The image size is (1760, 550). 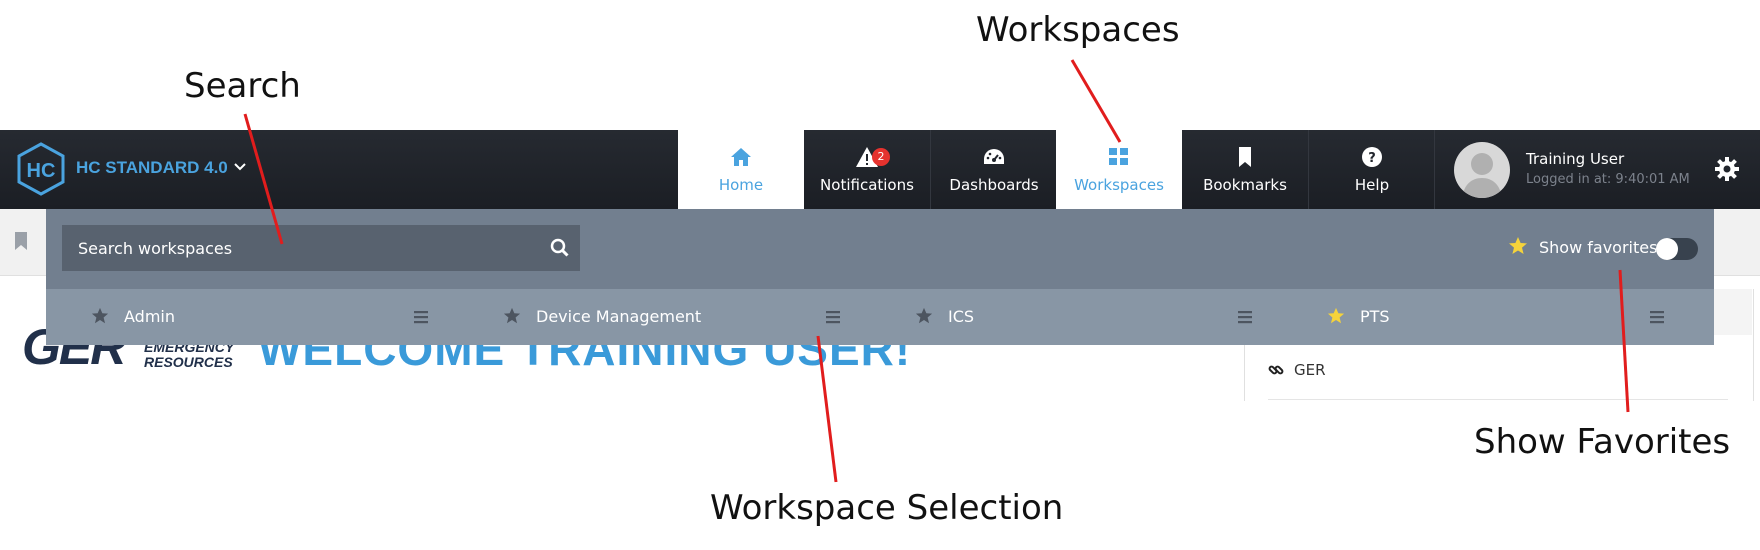 What do you see at coordinates (619, 316) in the screenshot?
I see `workspace-name: Device Management` at bounding box center [619, 316].